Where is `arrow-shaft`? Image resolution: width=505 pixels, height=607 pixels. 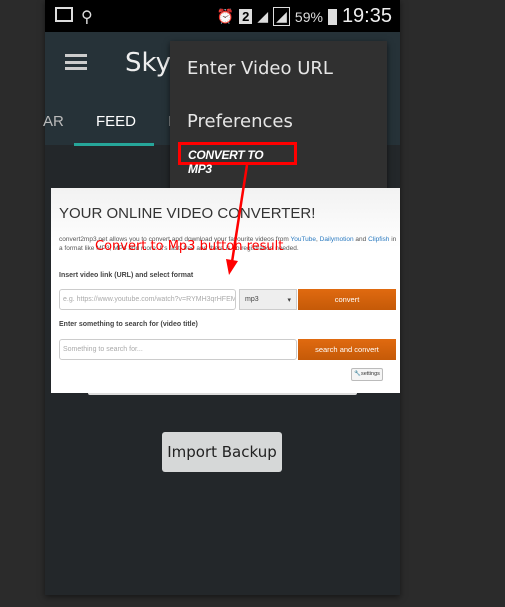 arrow-shaft is located at coordinates (239, 213).